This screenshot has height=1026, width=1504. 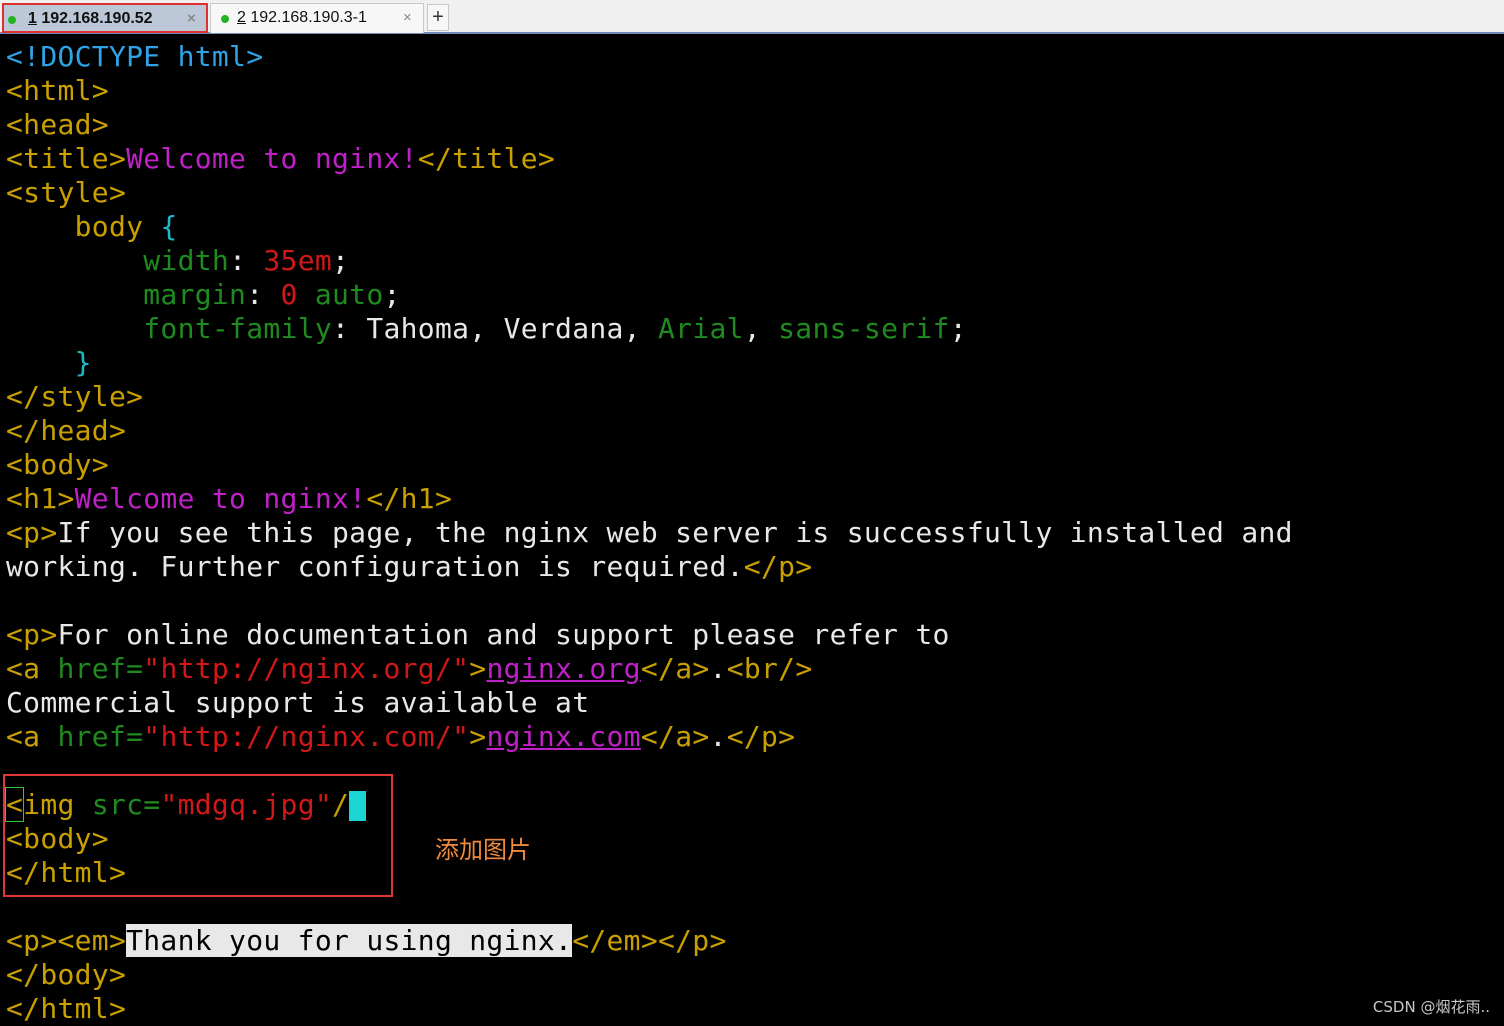 What do you see at coordinates (751, 431) in the screenshot?
I see `editor-line: </head>` at bounding box center [751, 431].